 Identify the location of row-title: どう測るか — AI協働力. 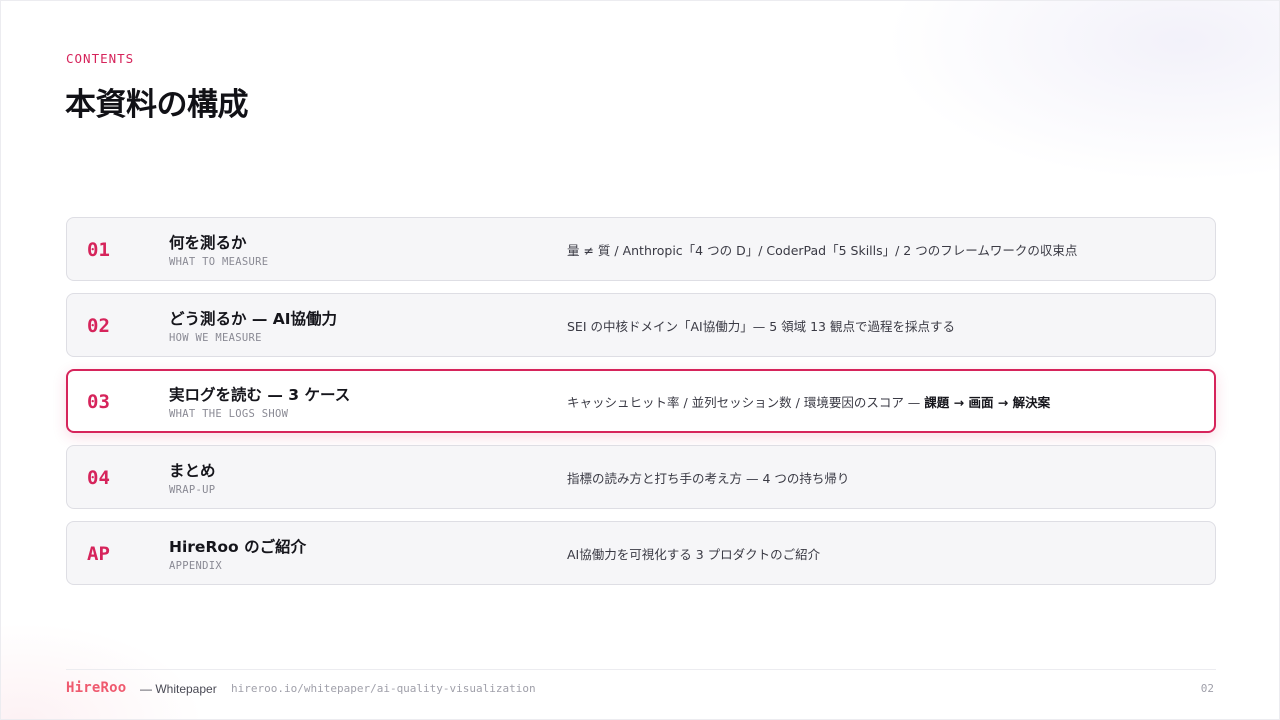
(253, 319).